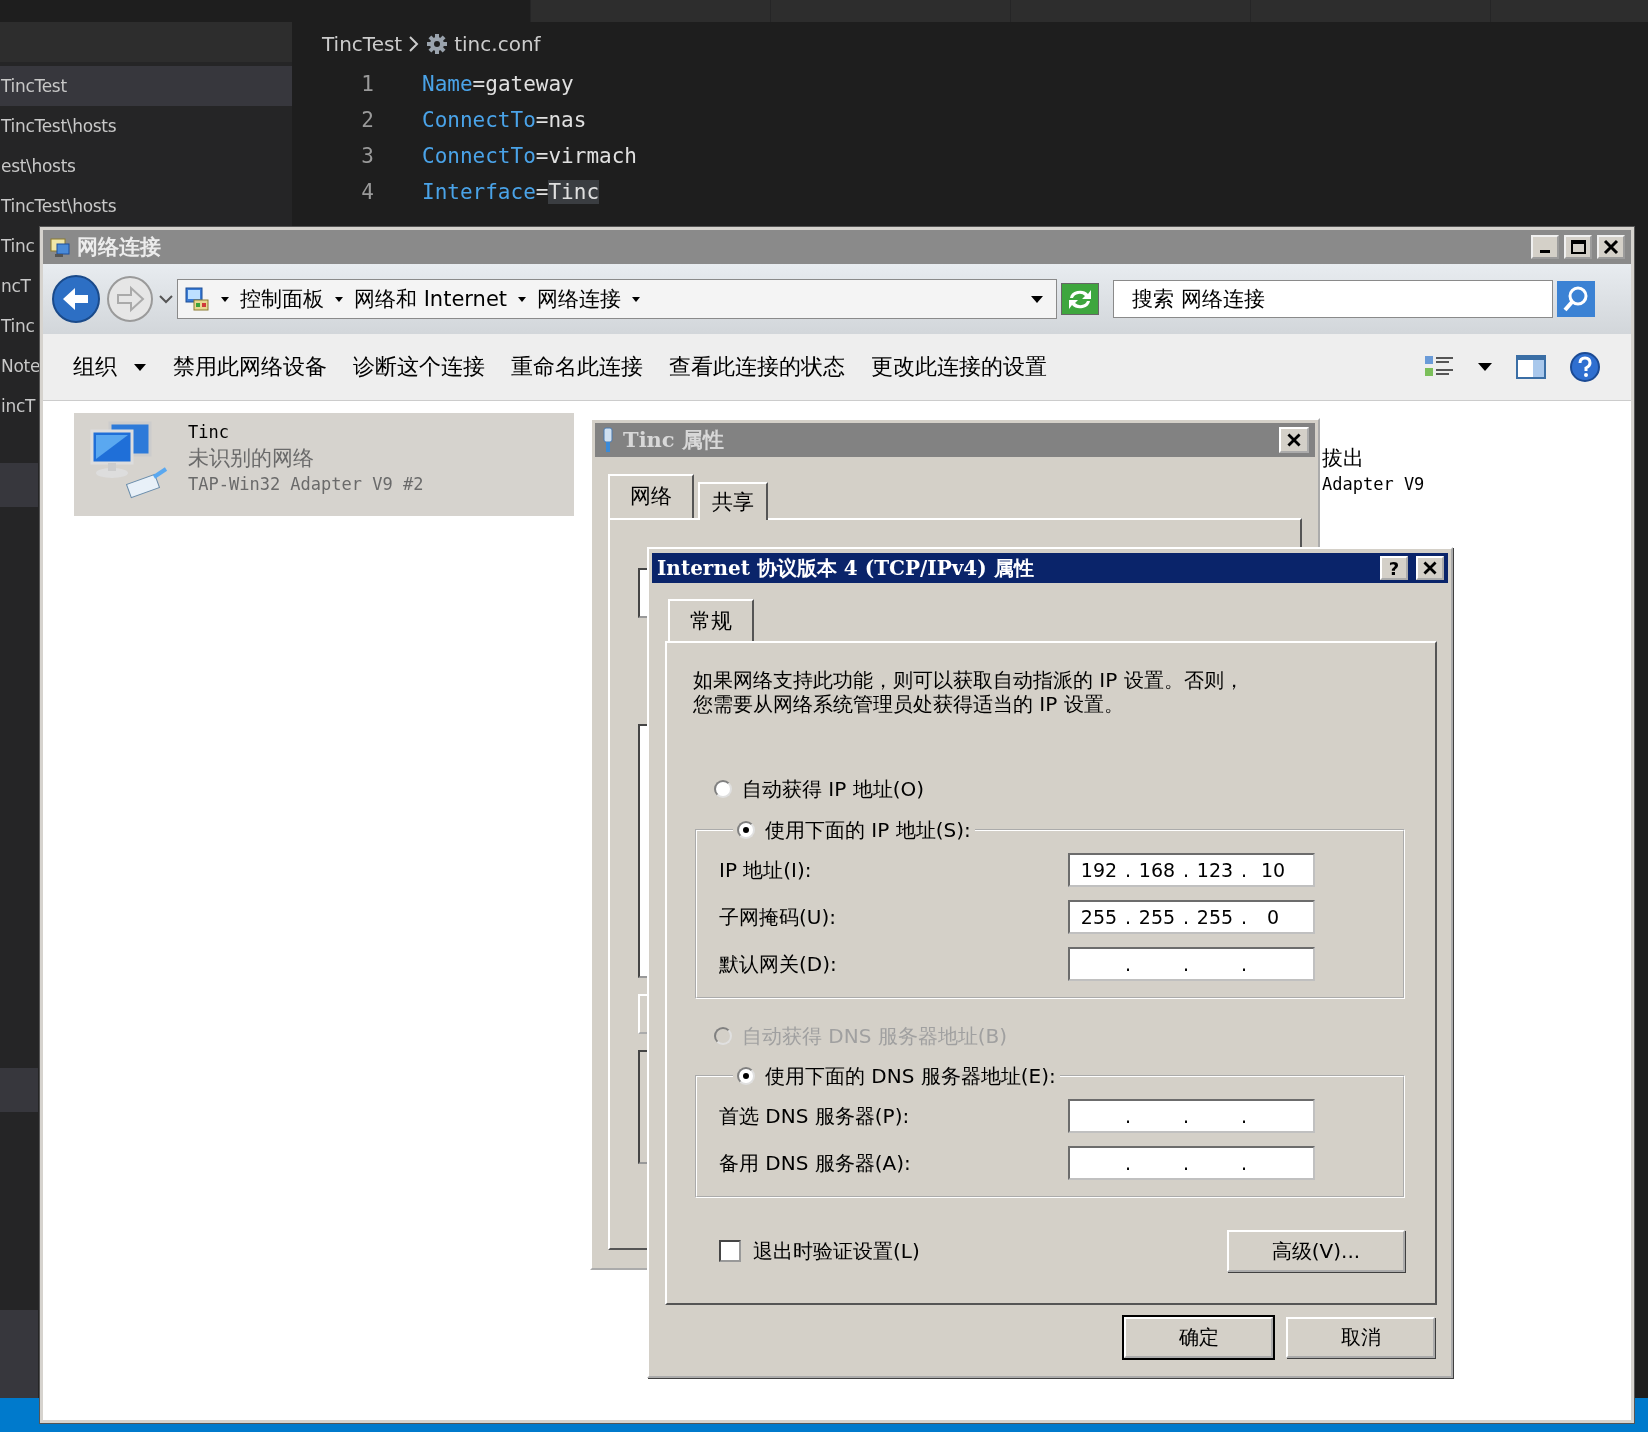 The width and height of the screenshot is (1648, 1432). What do you see at coordinates (778, 964) in the screenshot?
I see `field-label: 默认网关(D):` at bounding box center [778, 964].